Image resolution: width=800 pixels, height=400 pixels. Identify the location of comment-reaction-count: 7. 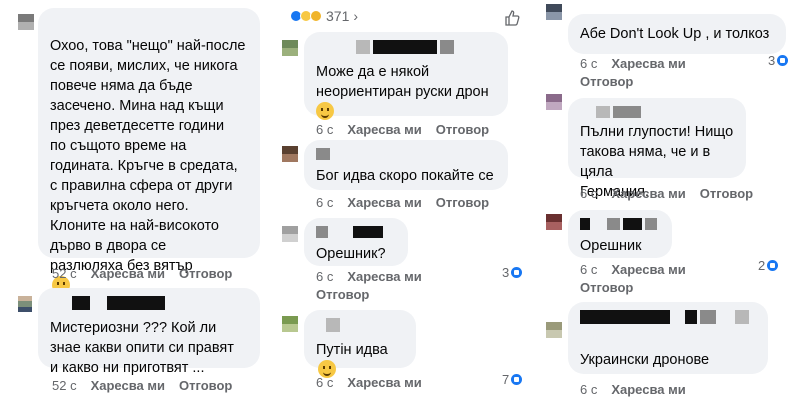
(512, 379).